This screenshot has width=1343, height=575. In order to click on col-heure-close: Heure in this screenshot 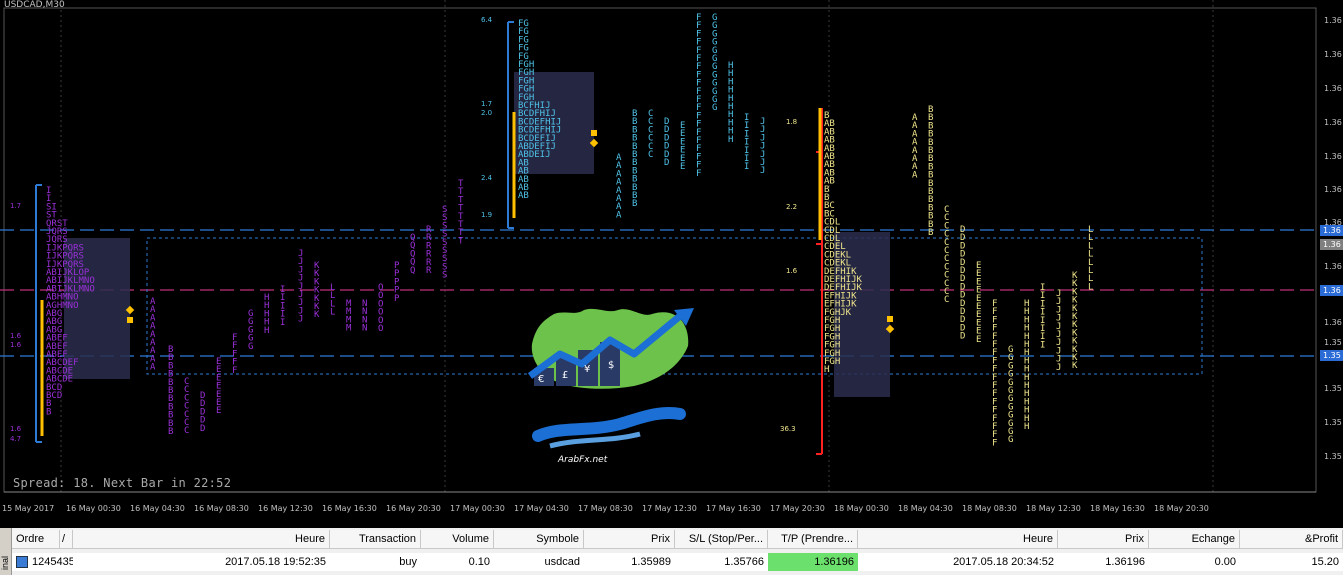, I will do `click(958, 539)`.